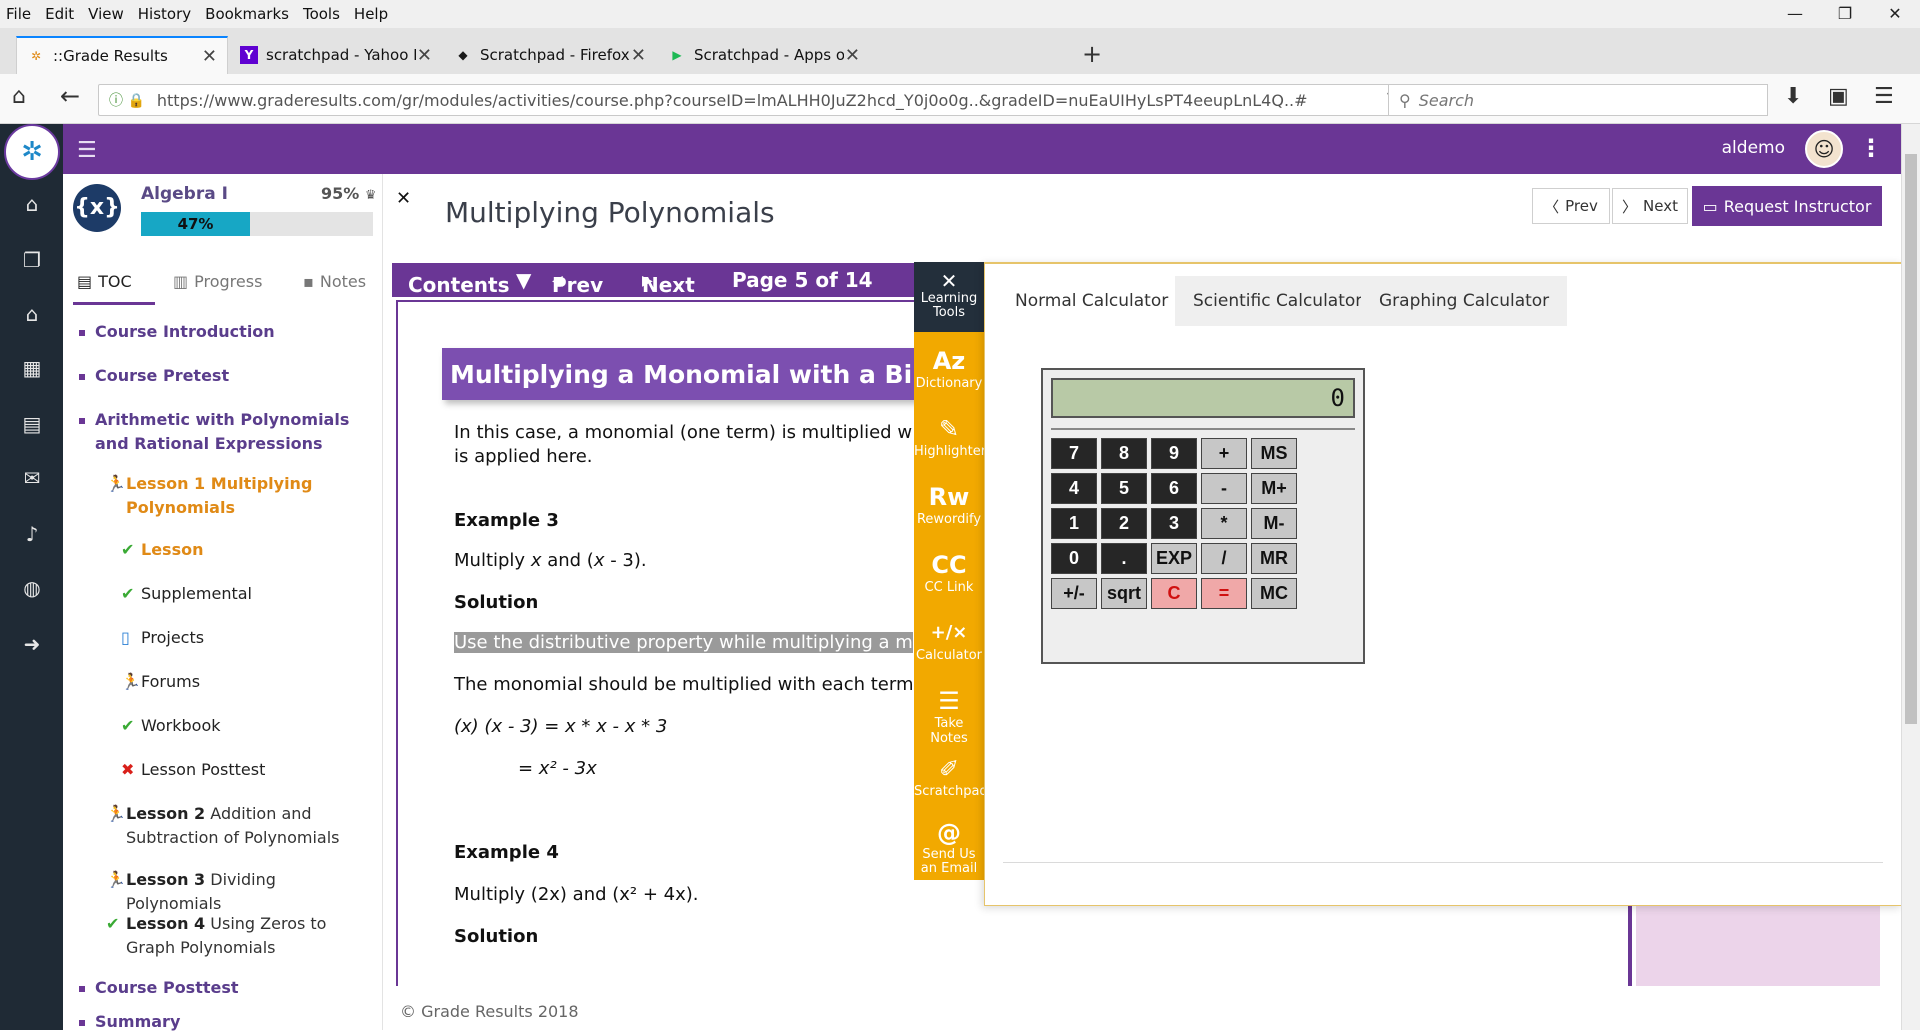  What do you see at coordinates (1274, 558) in the screenshot?
I see `calc-key-mr: MR` at bounding box center [1274, 558].